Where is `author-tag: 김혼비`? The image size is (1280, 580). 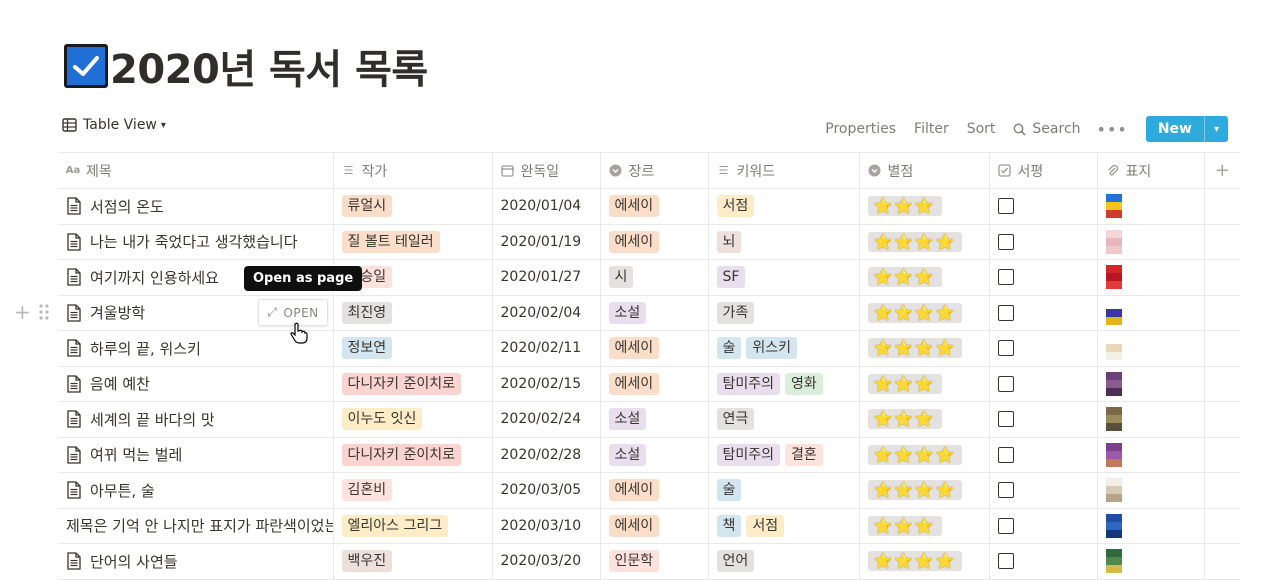
author-tag: 김혼비 is located at coordinates (367, 490).